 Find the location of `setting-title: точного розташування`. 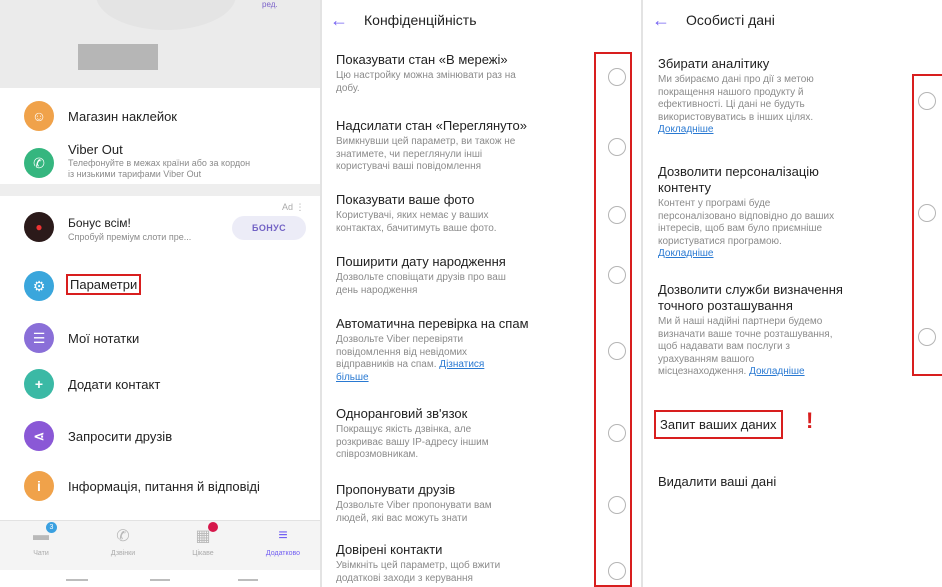

setting-title: точного розташування is located at coordinates (725, 305).